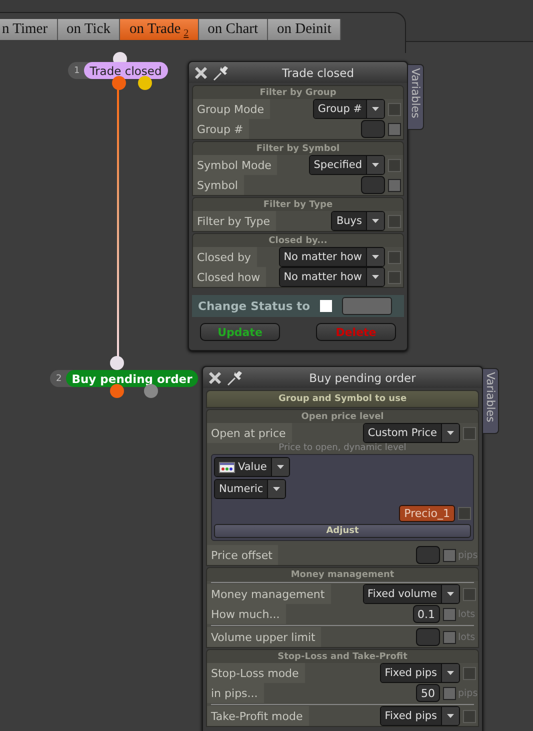 The image size is (533, 731). I want to click on field-label: Money management, so click(269, 594).